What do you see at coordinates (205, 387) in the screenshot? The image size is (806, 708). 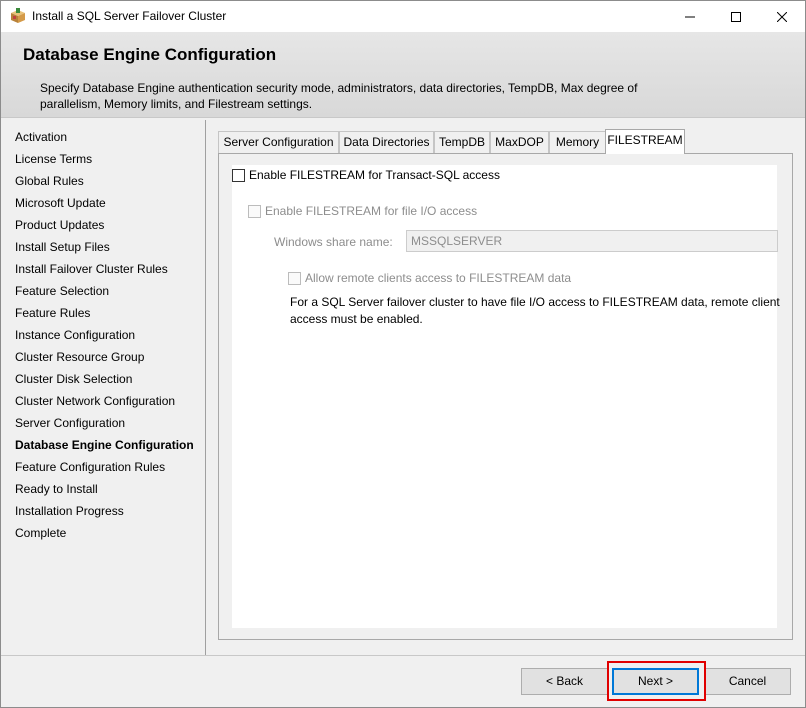 I see `nav-divider` at bounding box center [205, 387].